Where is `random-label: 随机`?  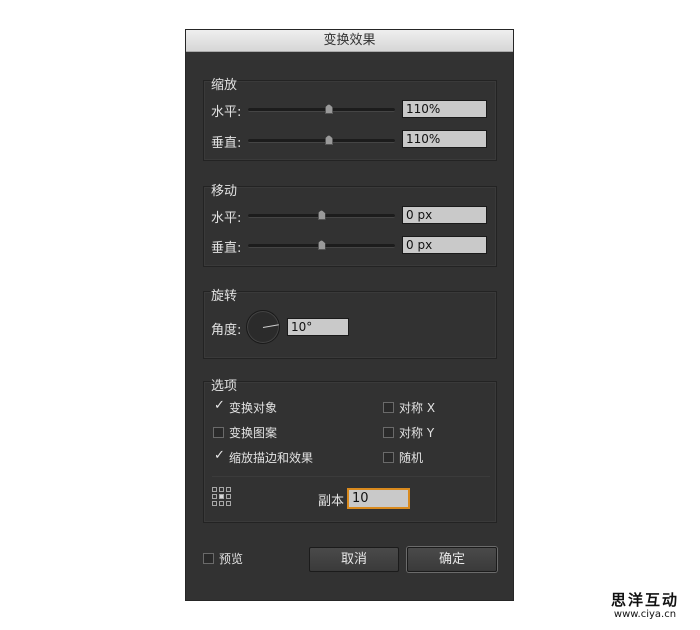
random-label: 随机 is located at coordinates (411, 458).